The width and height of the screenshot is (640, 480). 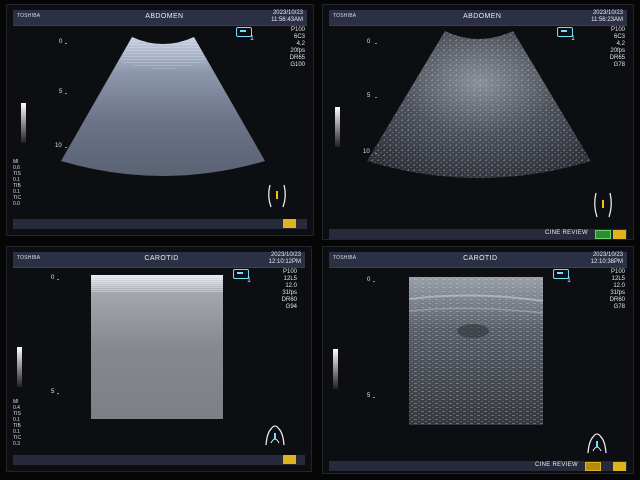 What do you see at coordinates (291, 307) in the screenshot?
I see `gain-value: G94` at bounding box center [291, 307].